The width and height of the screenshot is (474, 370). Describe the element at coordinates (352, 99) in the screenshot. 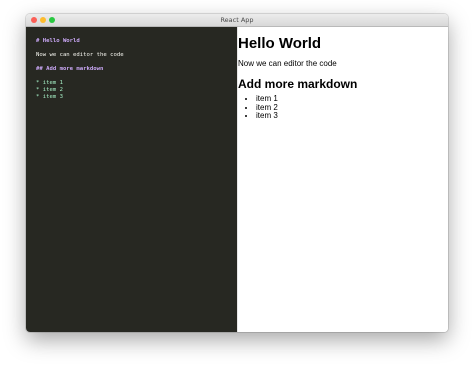

I see `list-item: item 1` at that location.